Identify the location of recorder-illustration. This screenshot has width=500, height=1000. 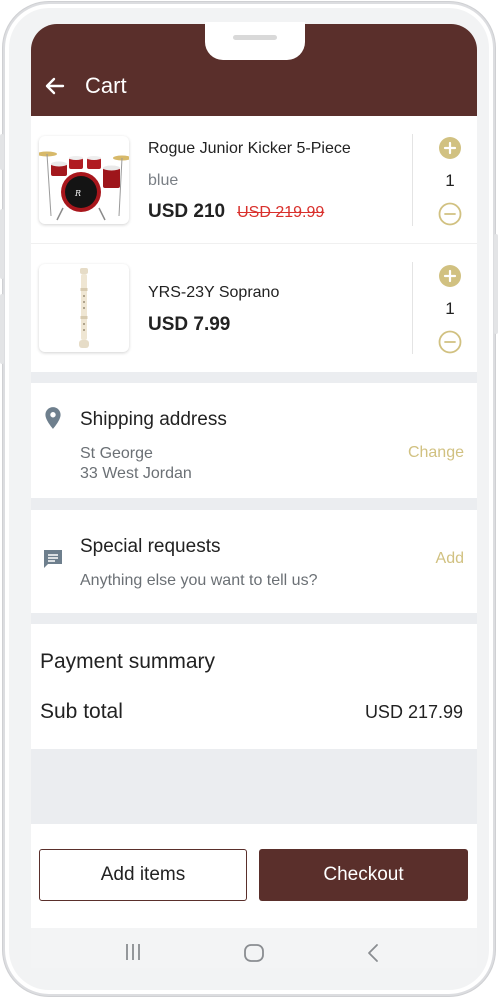
(84, 308).